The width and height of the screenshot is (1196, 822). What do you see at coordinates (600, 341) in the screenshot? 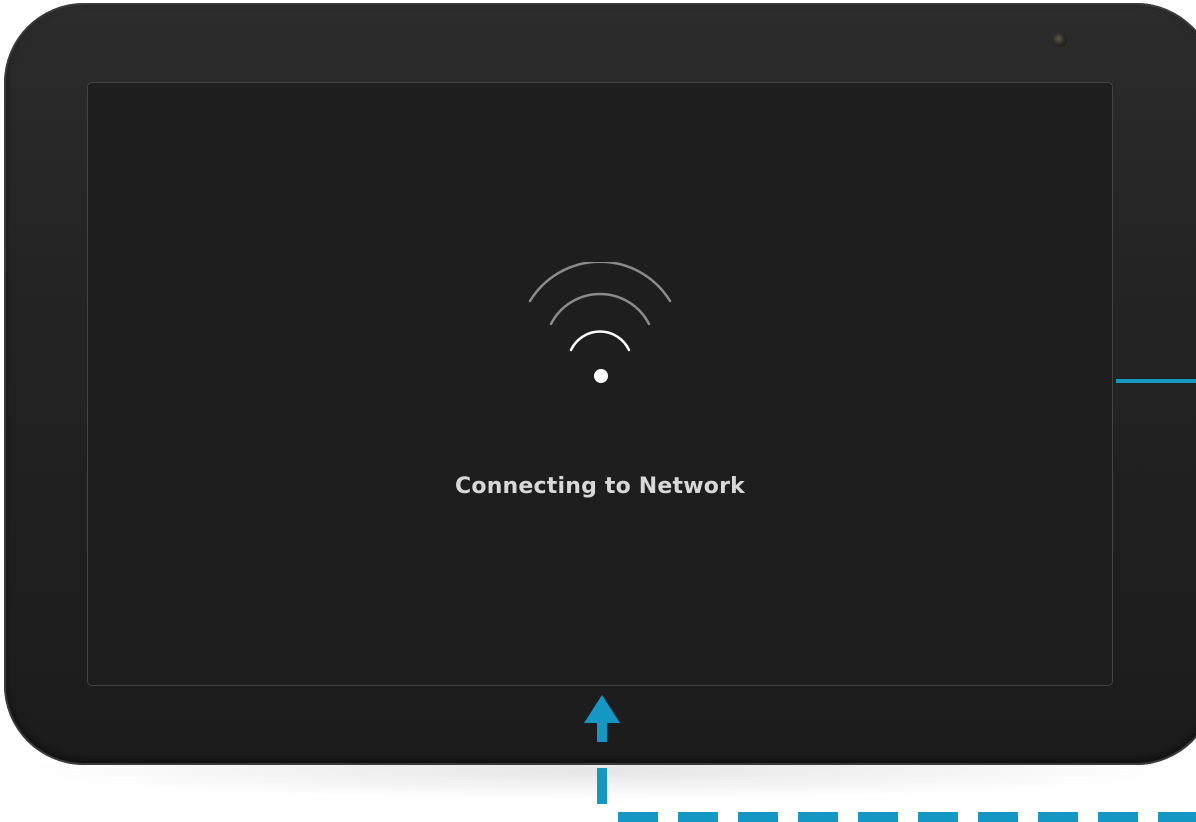
I see `wifi-inner-arc` at bounding box center [600, 341].